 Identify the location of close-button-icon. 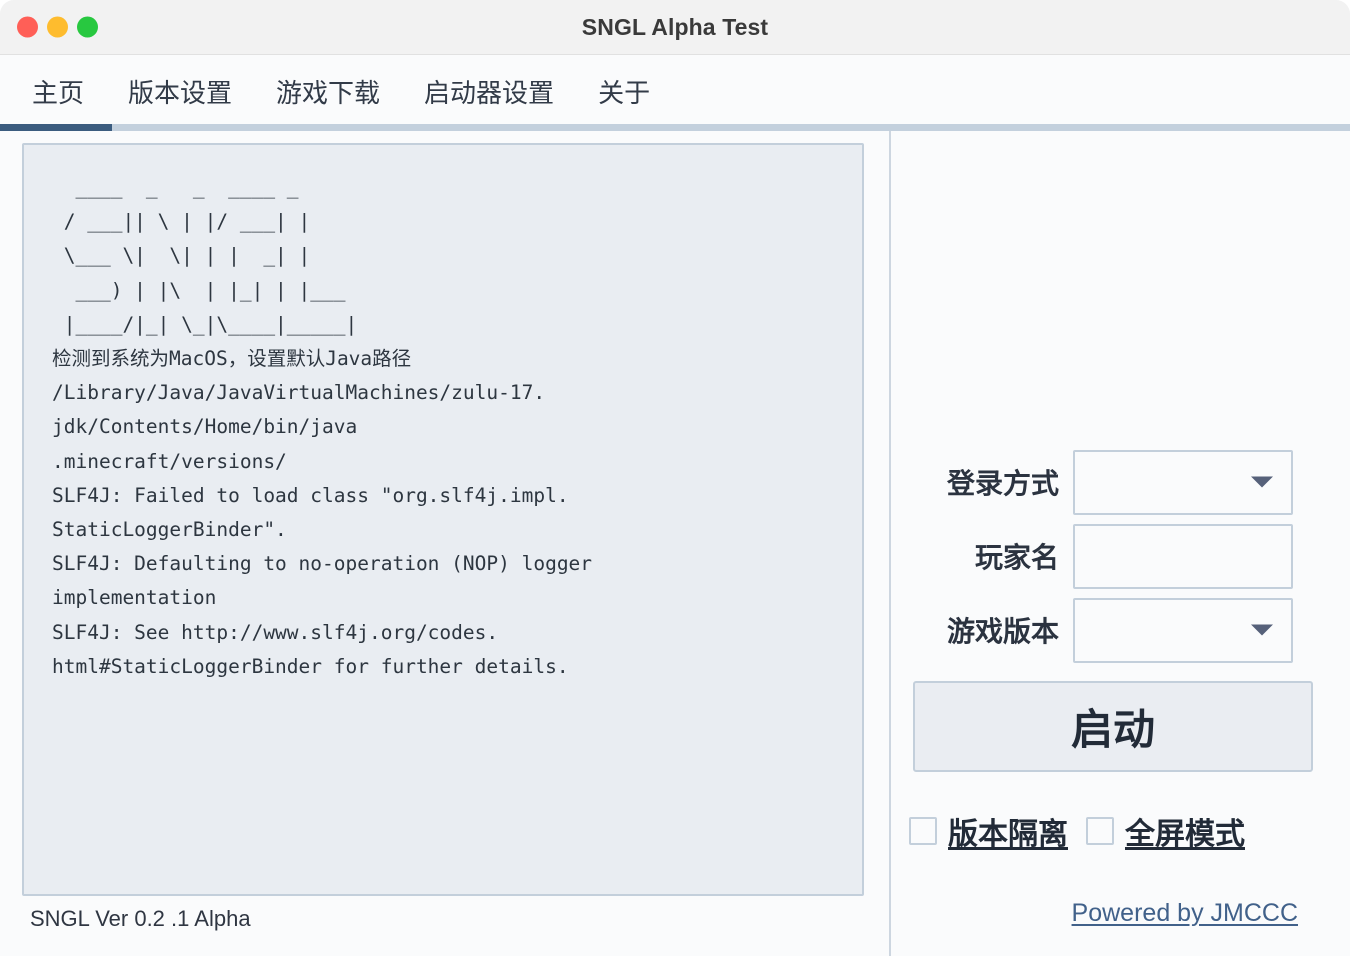
(27, 27).